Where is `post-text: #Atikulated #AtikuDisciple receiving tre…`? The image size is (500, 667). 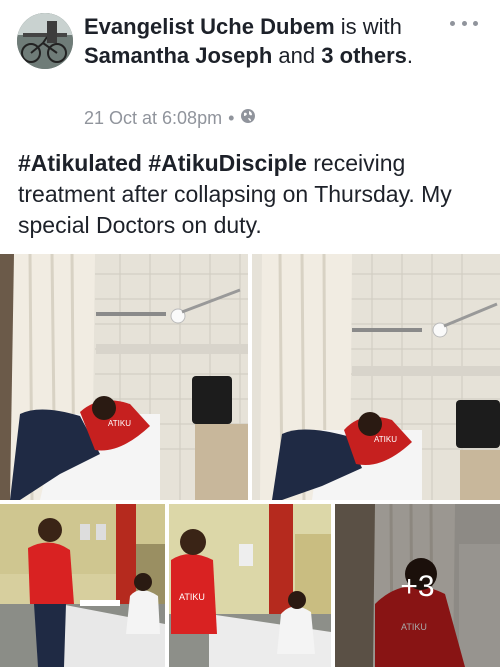 post-text: #Atikulated #AtikuDisciple receiving tre… is located at coordinates (253, 194).